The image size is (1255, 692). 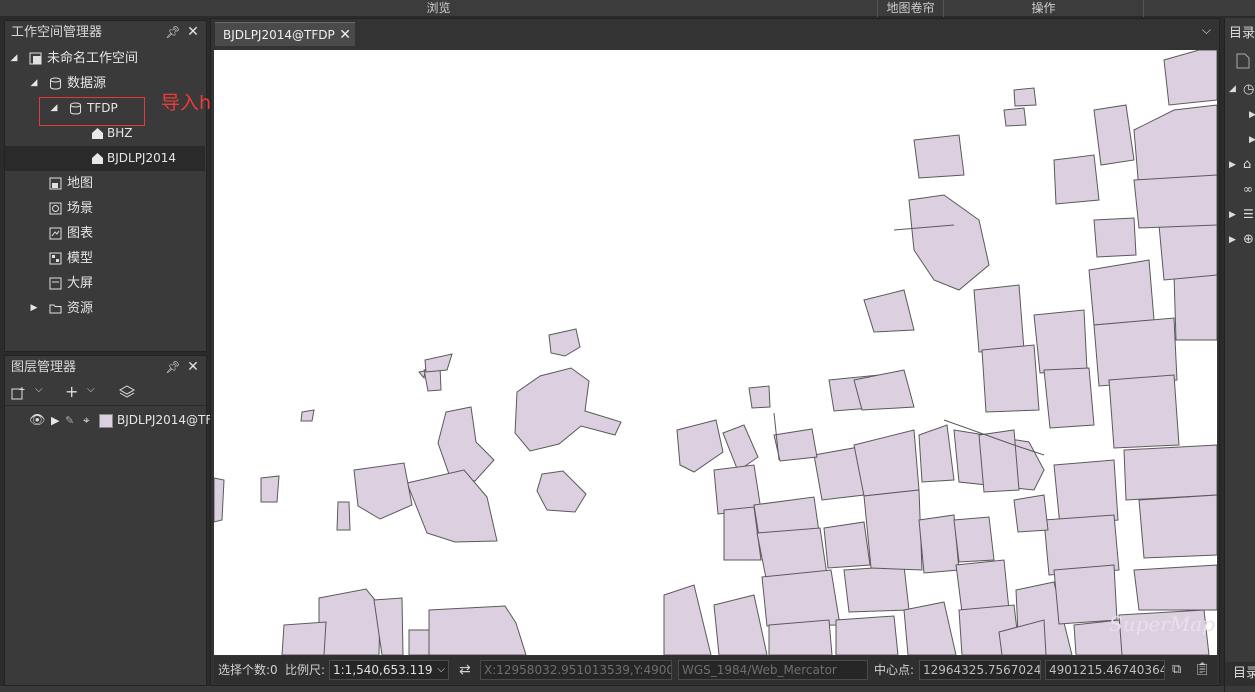 What do you see at coordinates (44, 367) in the screenshot?
I see `layer-manager-title: 图层管理器` at bounding box center [44, 367].